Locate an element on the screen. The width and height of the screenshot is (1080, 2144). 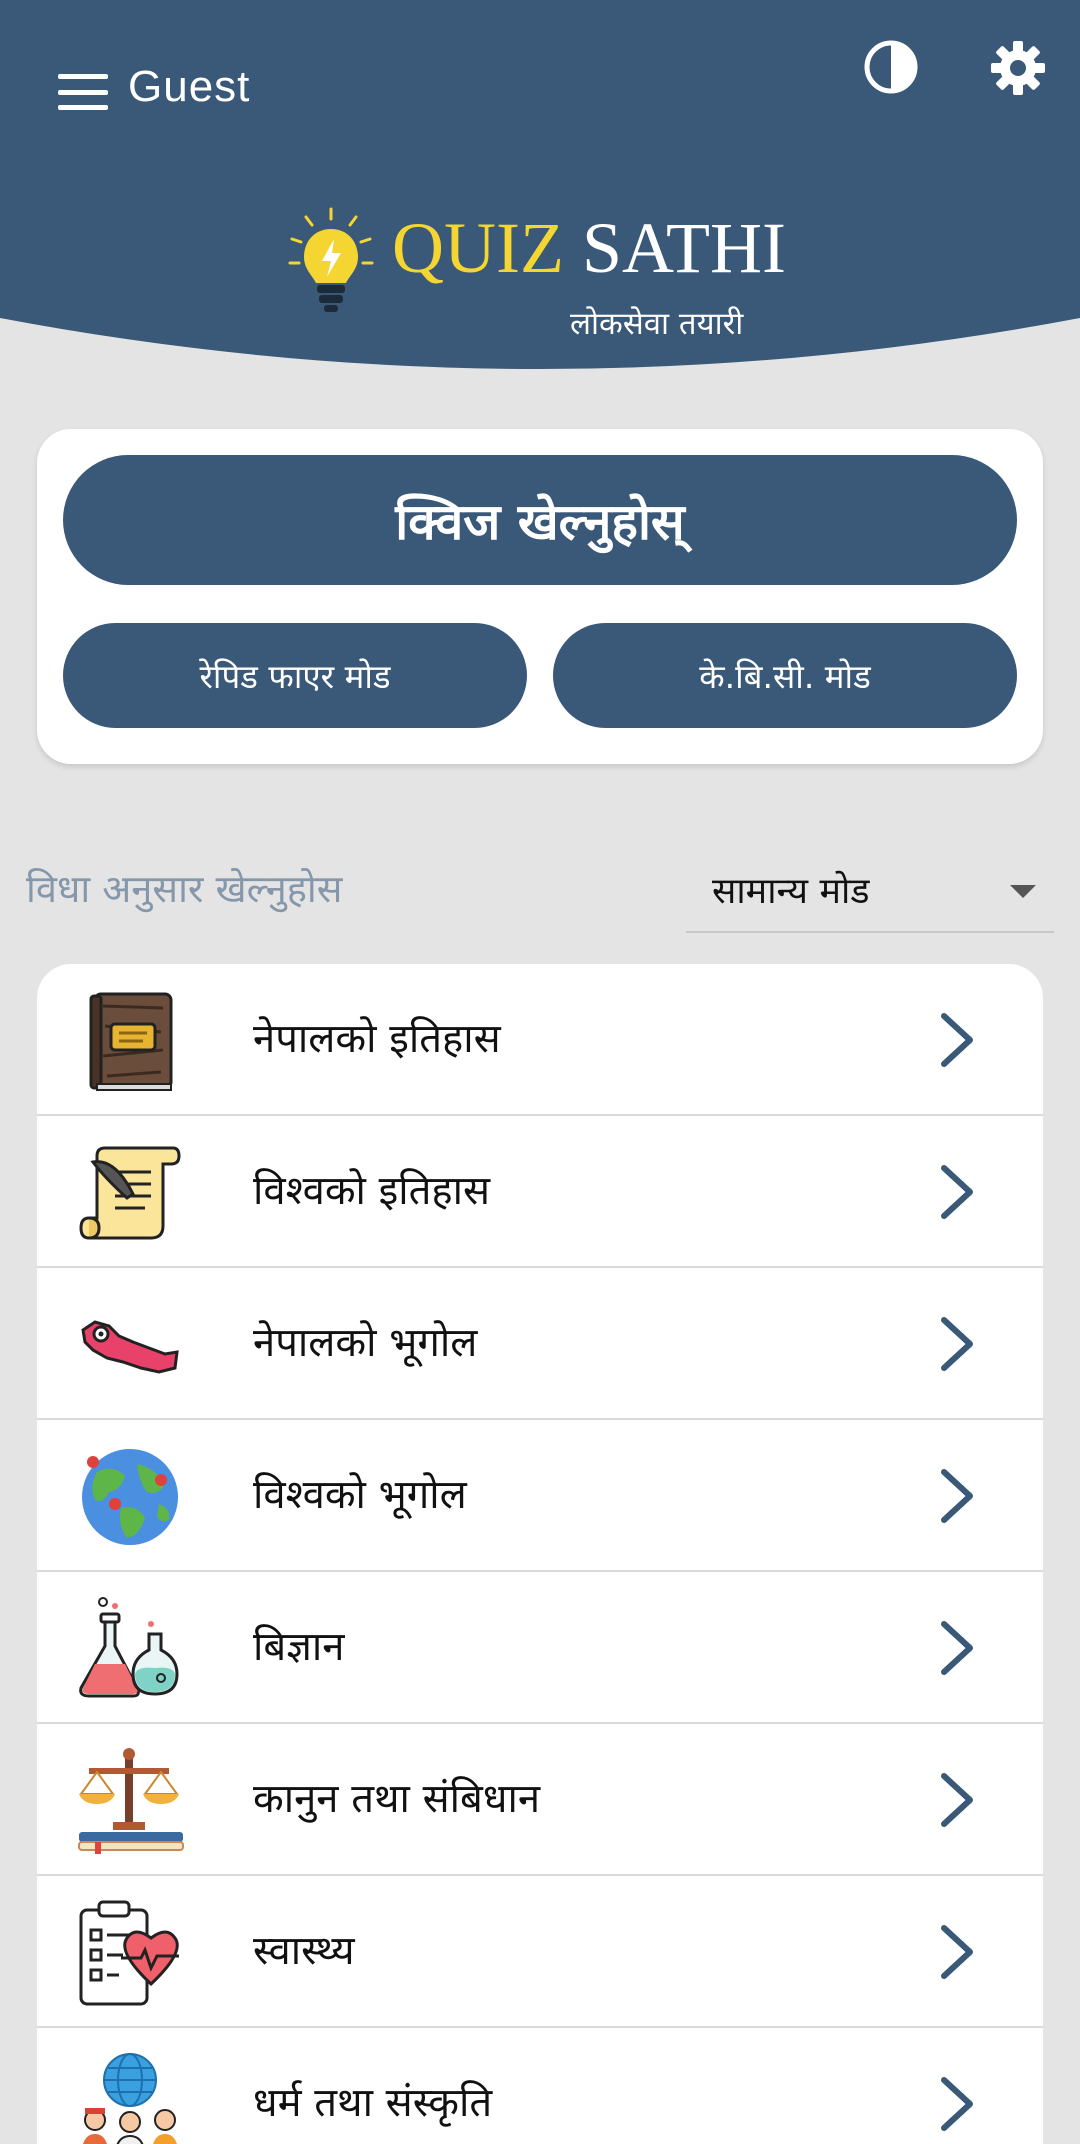
globe-icon is located at coordinates (130, 1497).